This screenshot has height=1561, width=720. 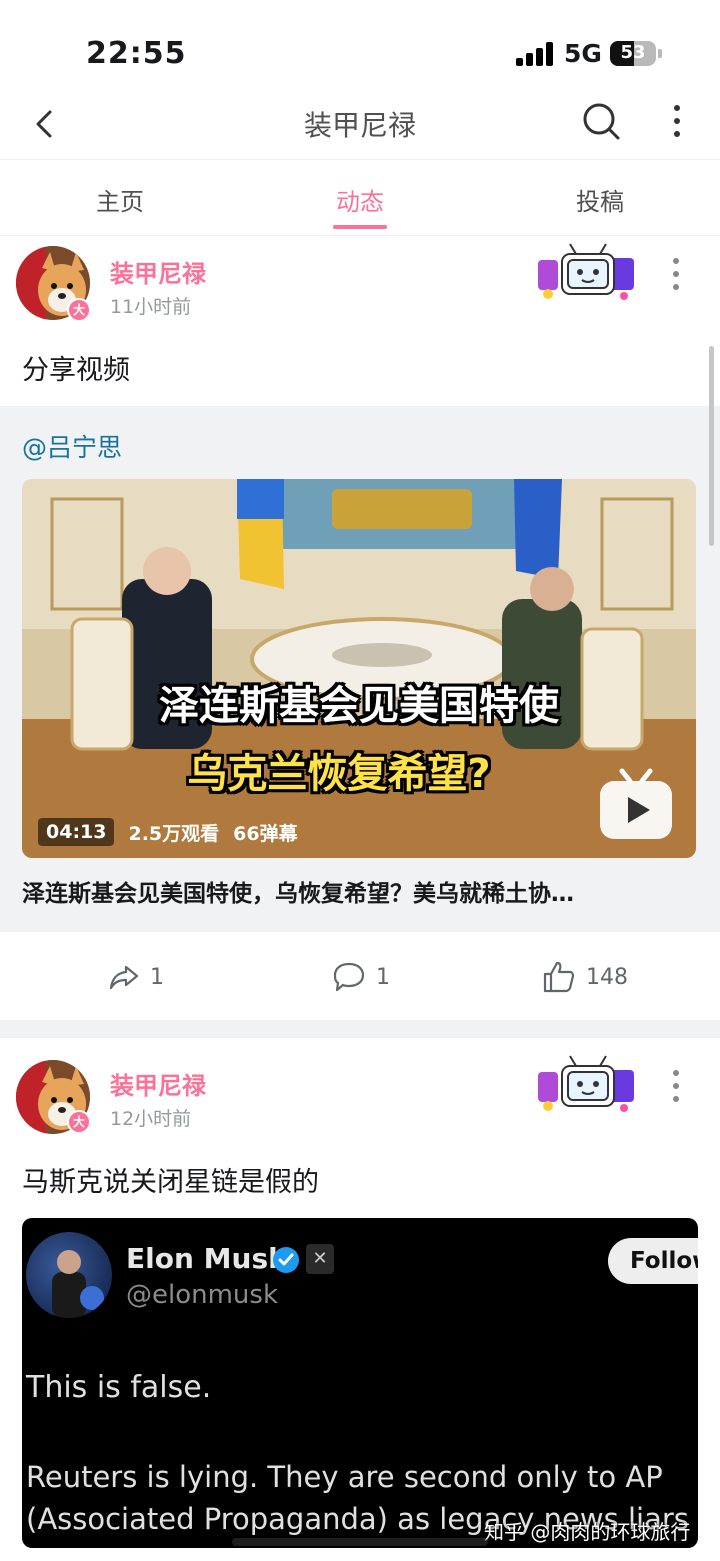 I want to click on tweet-text-line: This is false., so click(x=119, y=1387).